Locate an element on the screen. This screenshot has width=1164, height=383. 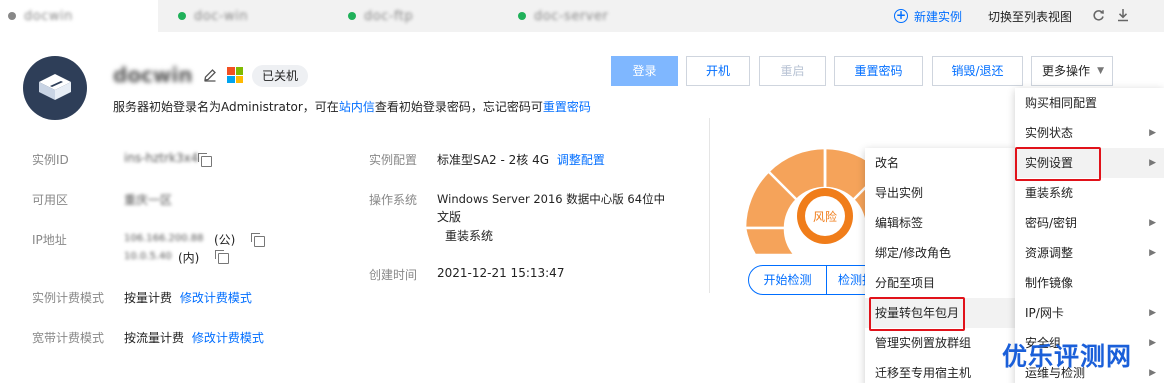
tab-doc-ftp: doc-ftp is located at coordinates (380, 16).